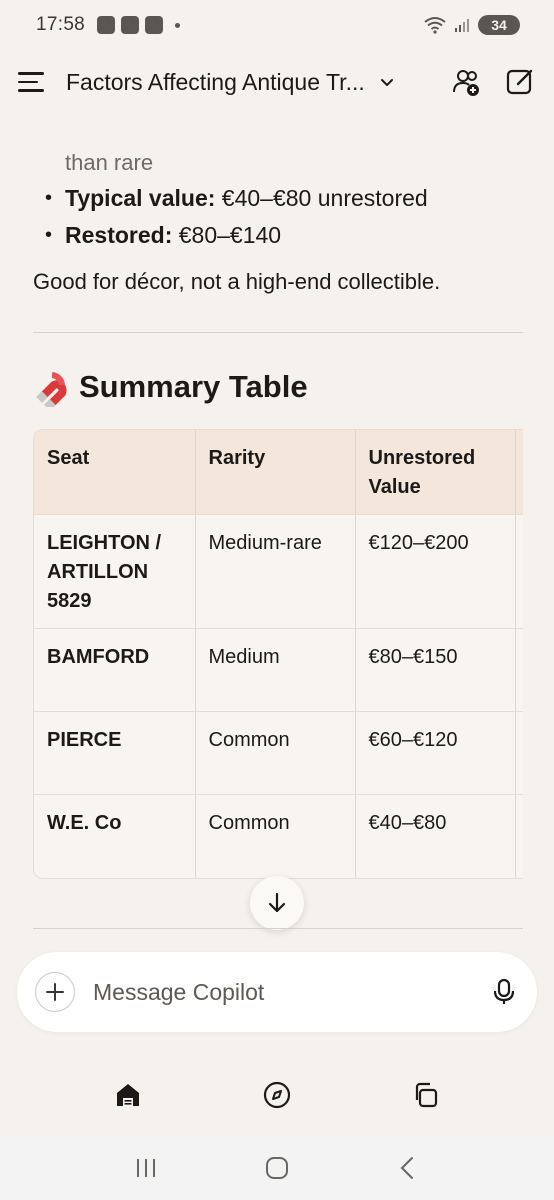 The height and width of the screenshot is (1200, 554). Describe the element at coordinates (520, 82) in the screenshot. I see `compose-icon` at that location.